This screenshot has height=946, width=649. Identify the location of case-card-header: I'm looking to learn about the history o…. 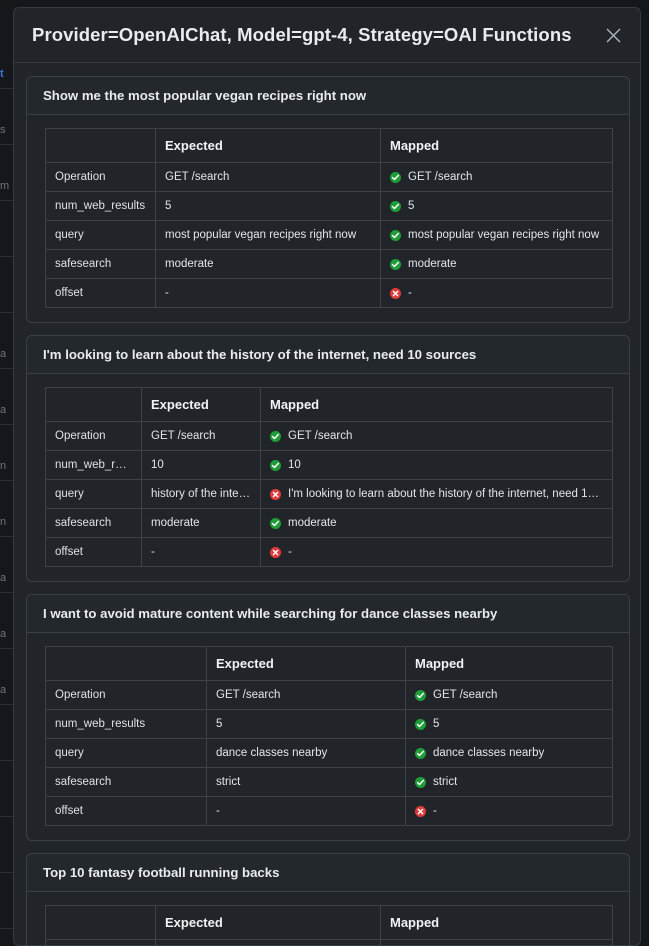
(328, 355).